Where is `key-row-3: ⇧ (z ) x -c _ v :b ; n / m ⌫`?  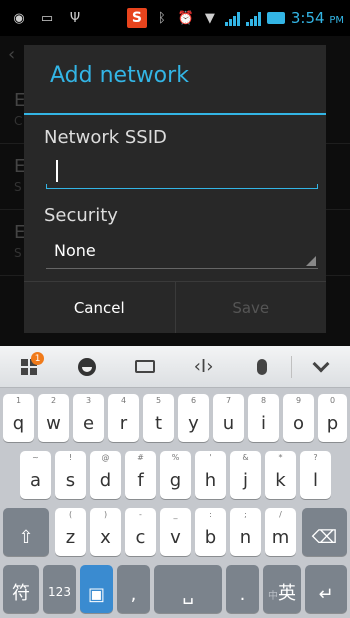
key-row-3: ⇧ (z ) x -c _ v :b ; n / m ⌫ is located at coordinates (175, 536).